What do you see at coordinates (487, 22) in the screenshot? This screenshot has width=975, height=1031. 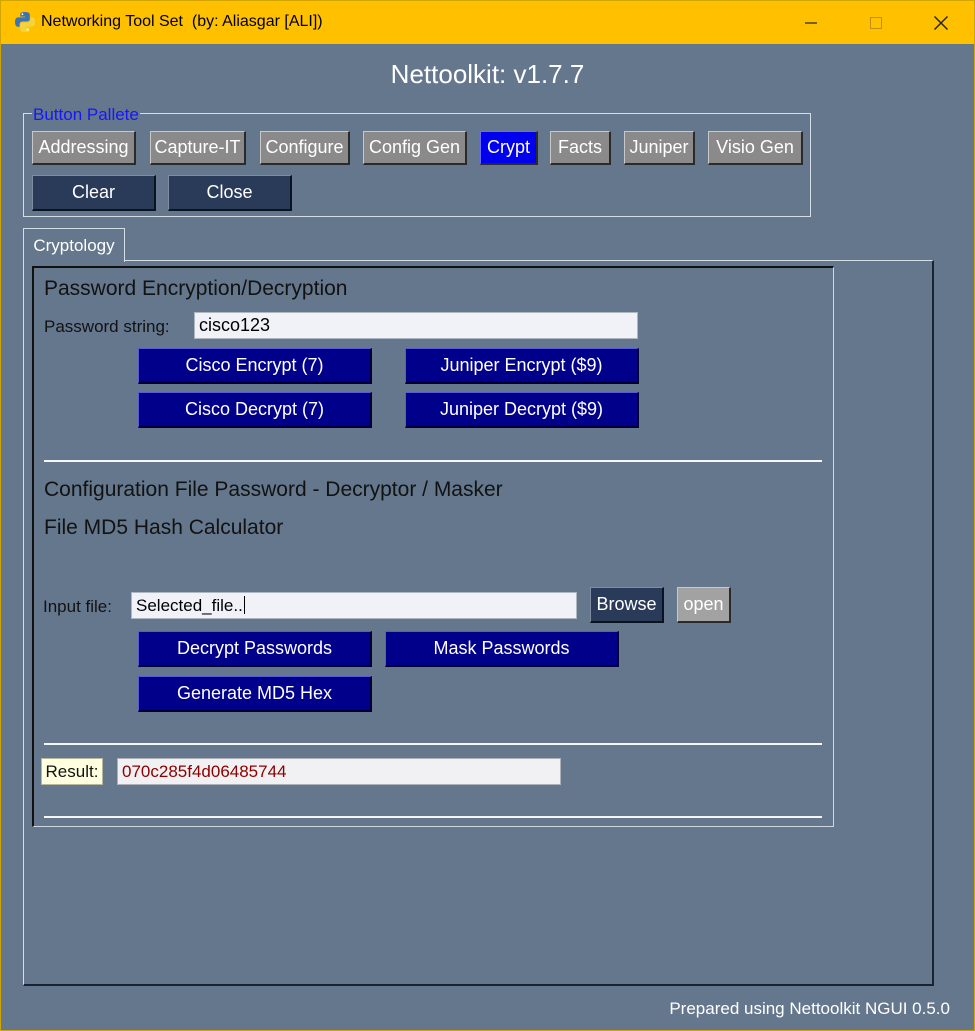 I see `title-bar: Networking Tool Set (by: Aliasgar [ALI])` at bounding box center [487, 22].